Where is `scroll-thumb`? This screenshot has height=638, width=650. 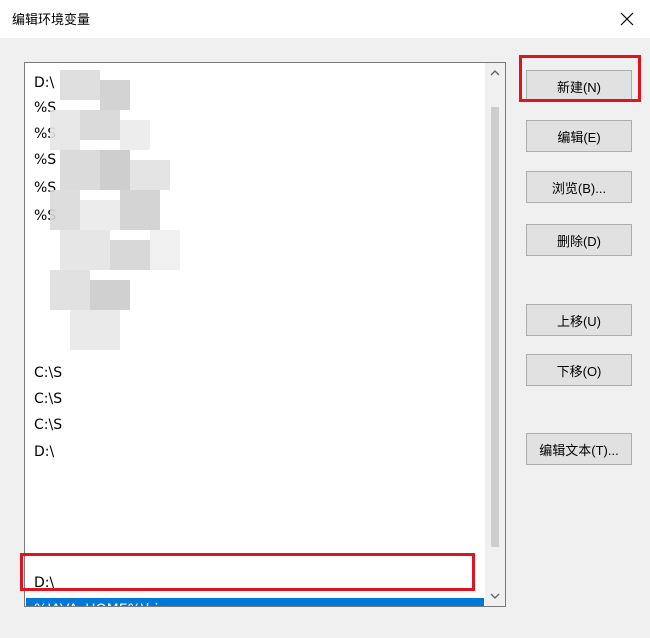
scroll-thumb is located at coordinates (495, 327).